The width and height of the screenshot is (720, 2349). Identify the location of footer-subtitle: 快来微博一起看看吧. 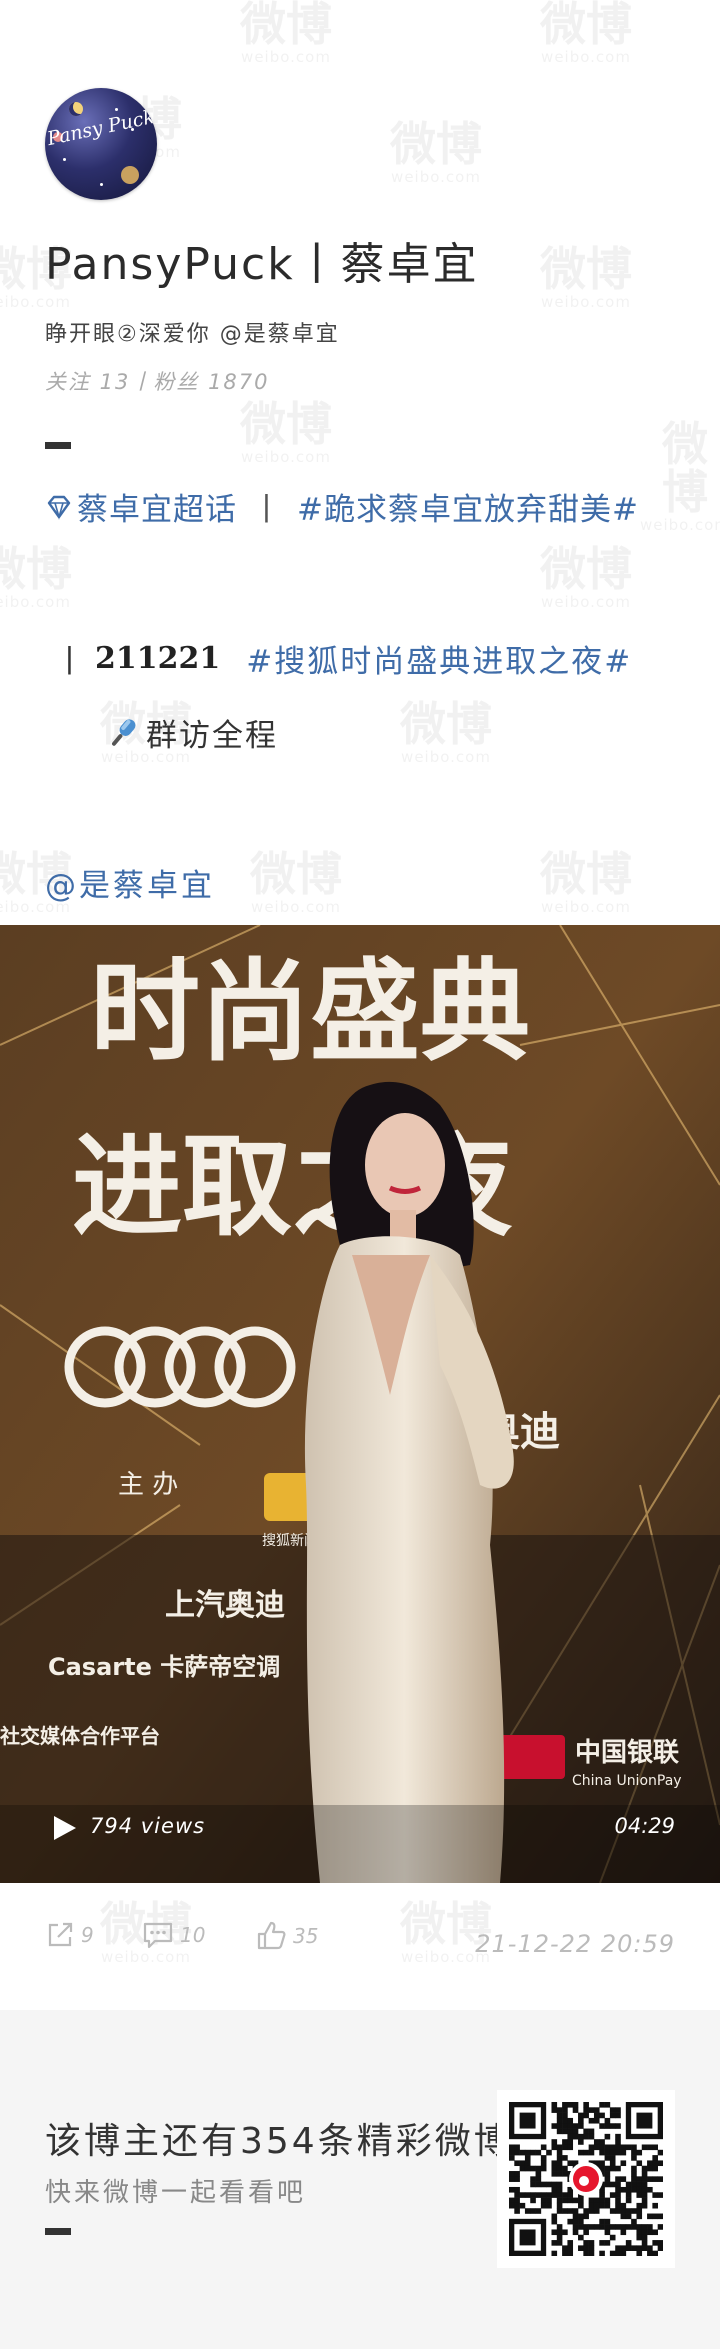
(176, 2193).